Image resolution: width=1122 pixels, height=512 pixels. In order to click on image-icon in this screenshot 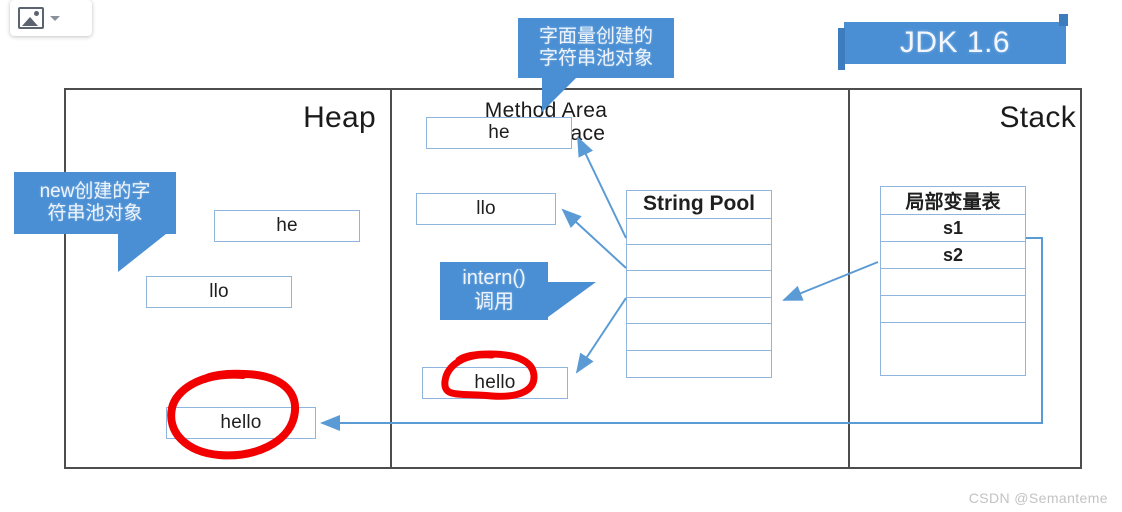, I will do `click(31, 18)`.